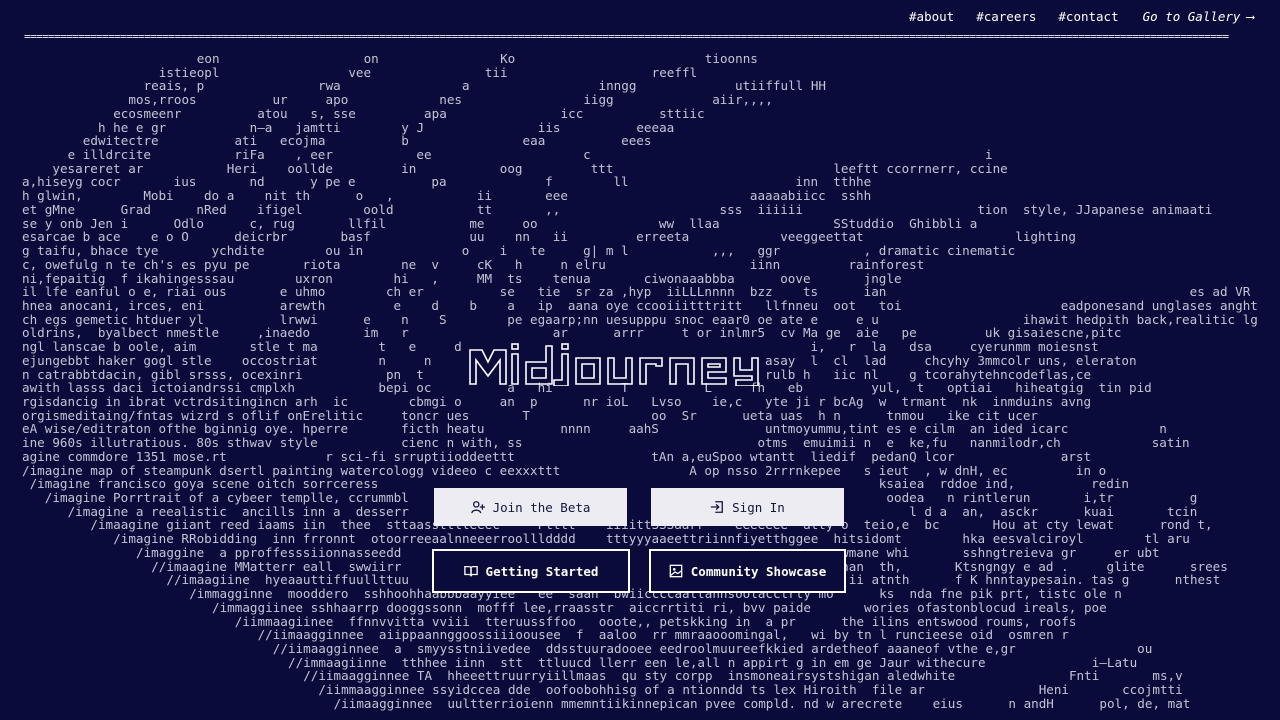  What do you see at coordinates (484, 86) in the screenshot?
I see `ascii-line: reais, p rwa a inngg utiiffull HH` at bounding box center [484, 86].